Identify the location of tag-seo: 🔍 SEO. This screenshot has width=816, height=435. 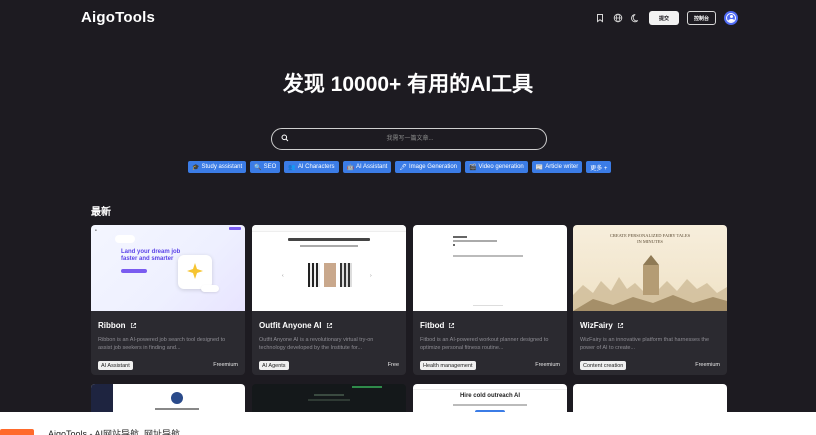
(265, 167).